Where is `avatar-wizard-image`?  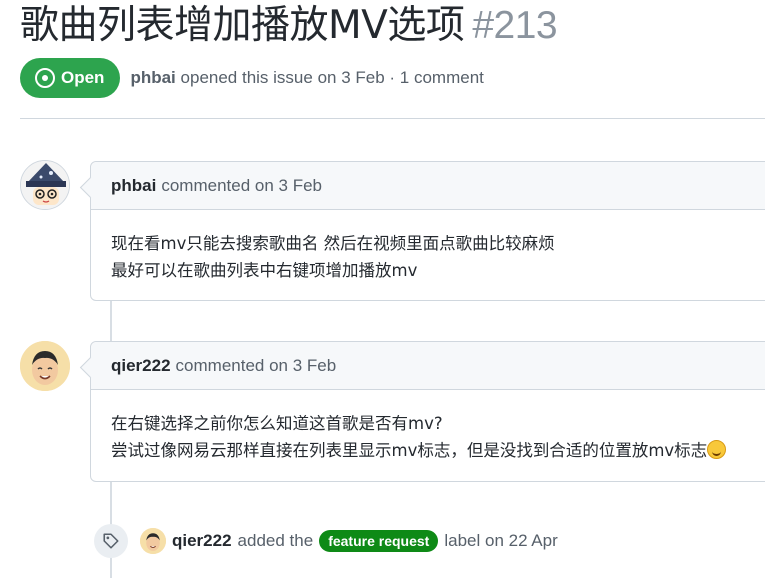 avatar-wizard-image is located at coordinates (45, 185).